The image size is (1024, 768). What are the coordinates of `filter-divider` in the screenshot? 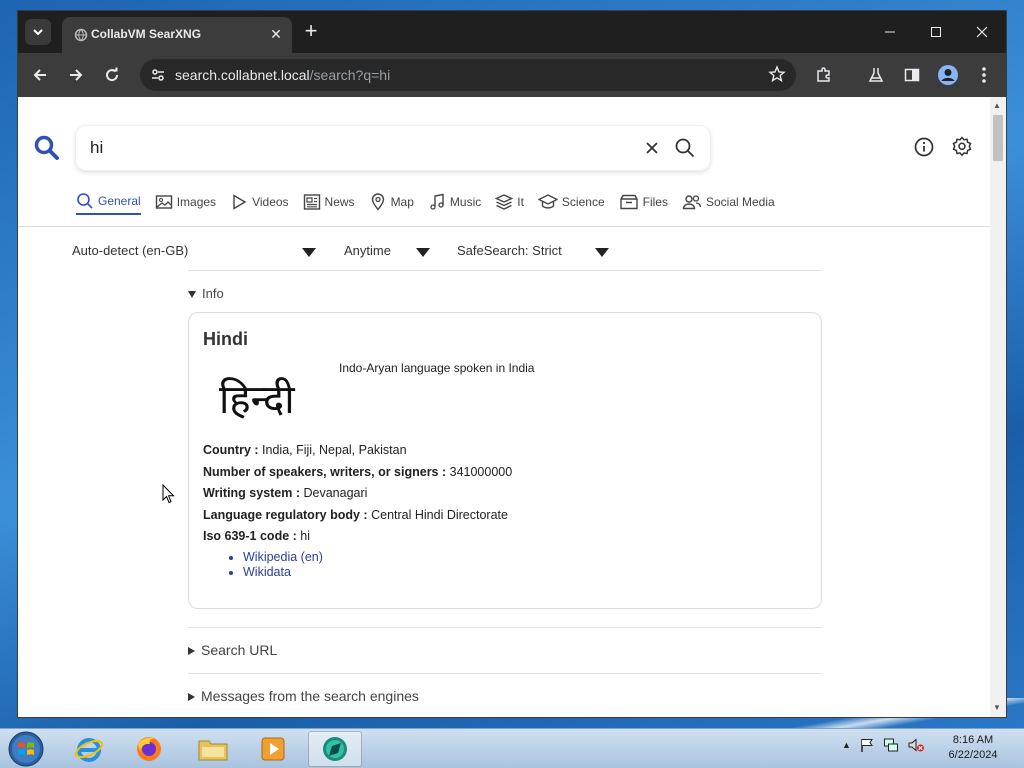 It's located at (505, 270).